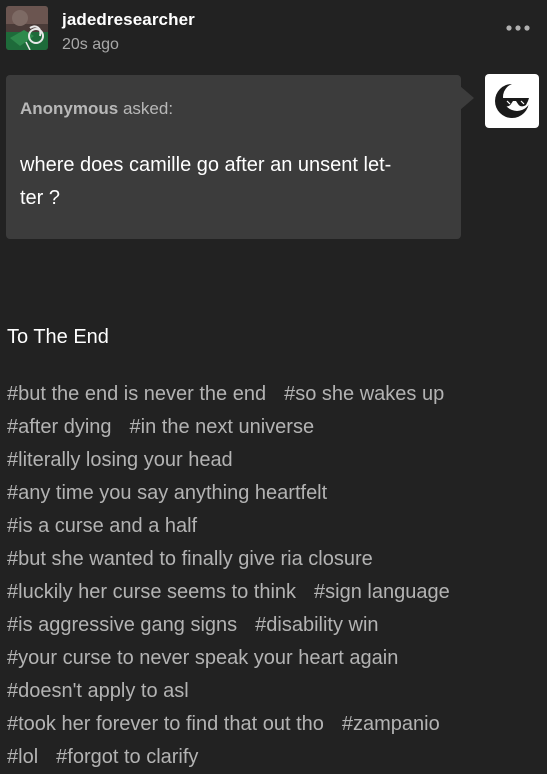 Image resolution: width=547 pixels, height=774 pixels. I want to click on asked-suffix: asked:, so click(146, 108).